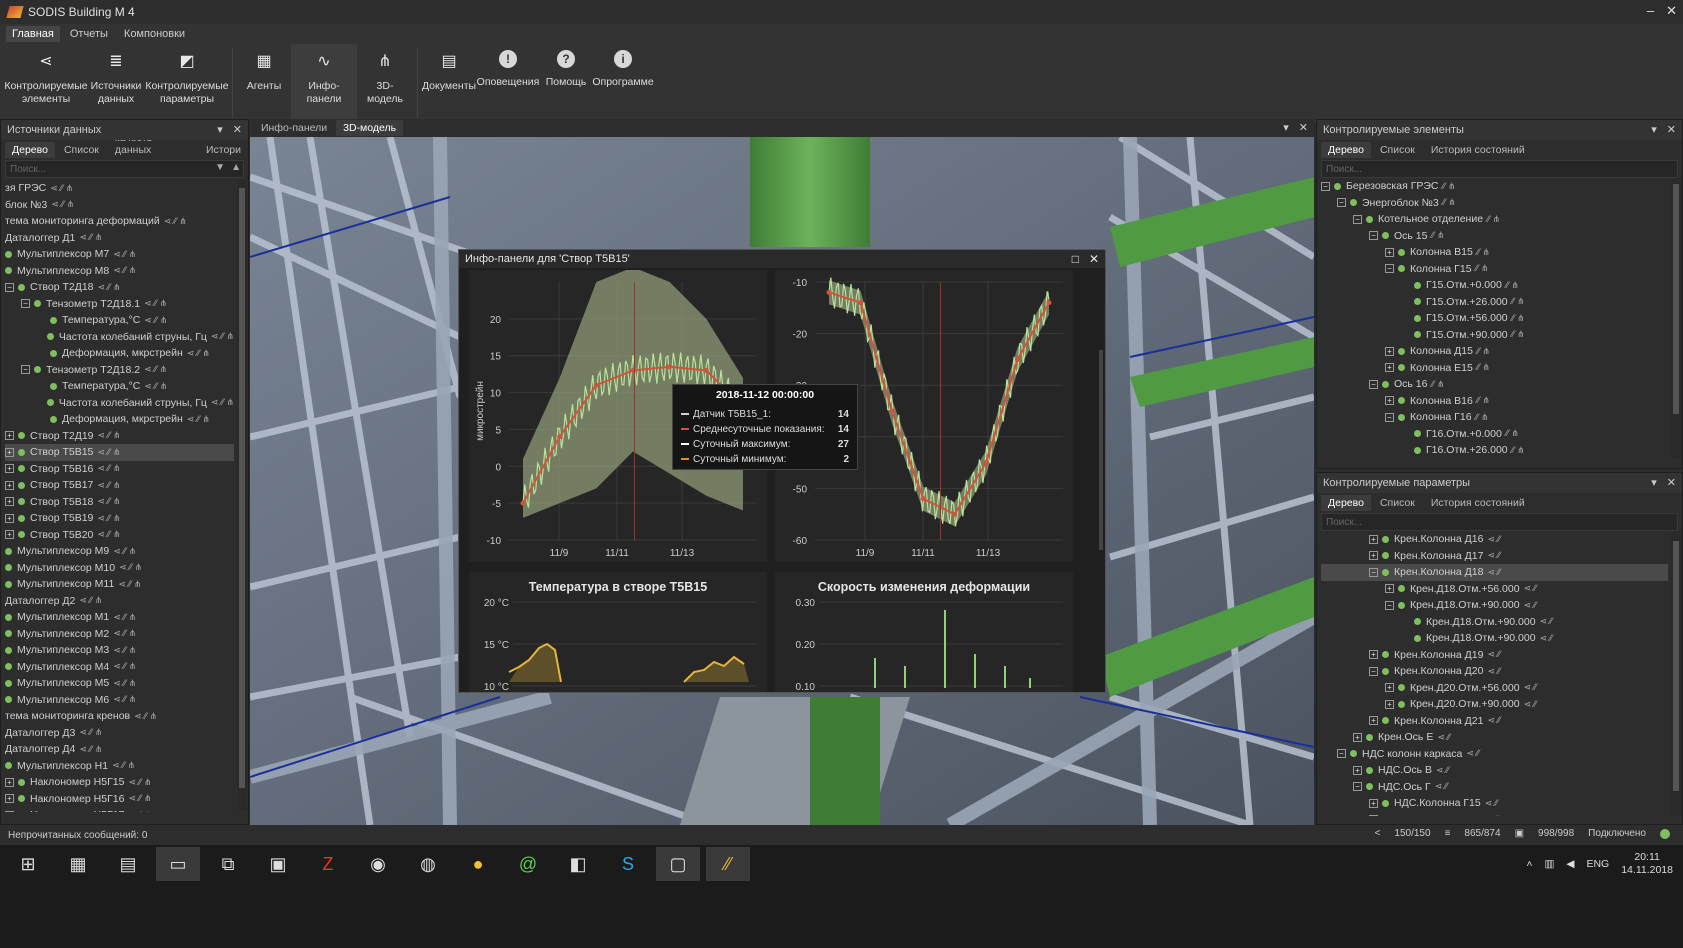 The width and height of the screenshot is (1683, 948). Describe the element at coordinates (1494, 754) in the screenshot. I see `tree-item: − НДС колонн каркаса ⋖ ⁄⁄` at that location.